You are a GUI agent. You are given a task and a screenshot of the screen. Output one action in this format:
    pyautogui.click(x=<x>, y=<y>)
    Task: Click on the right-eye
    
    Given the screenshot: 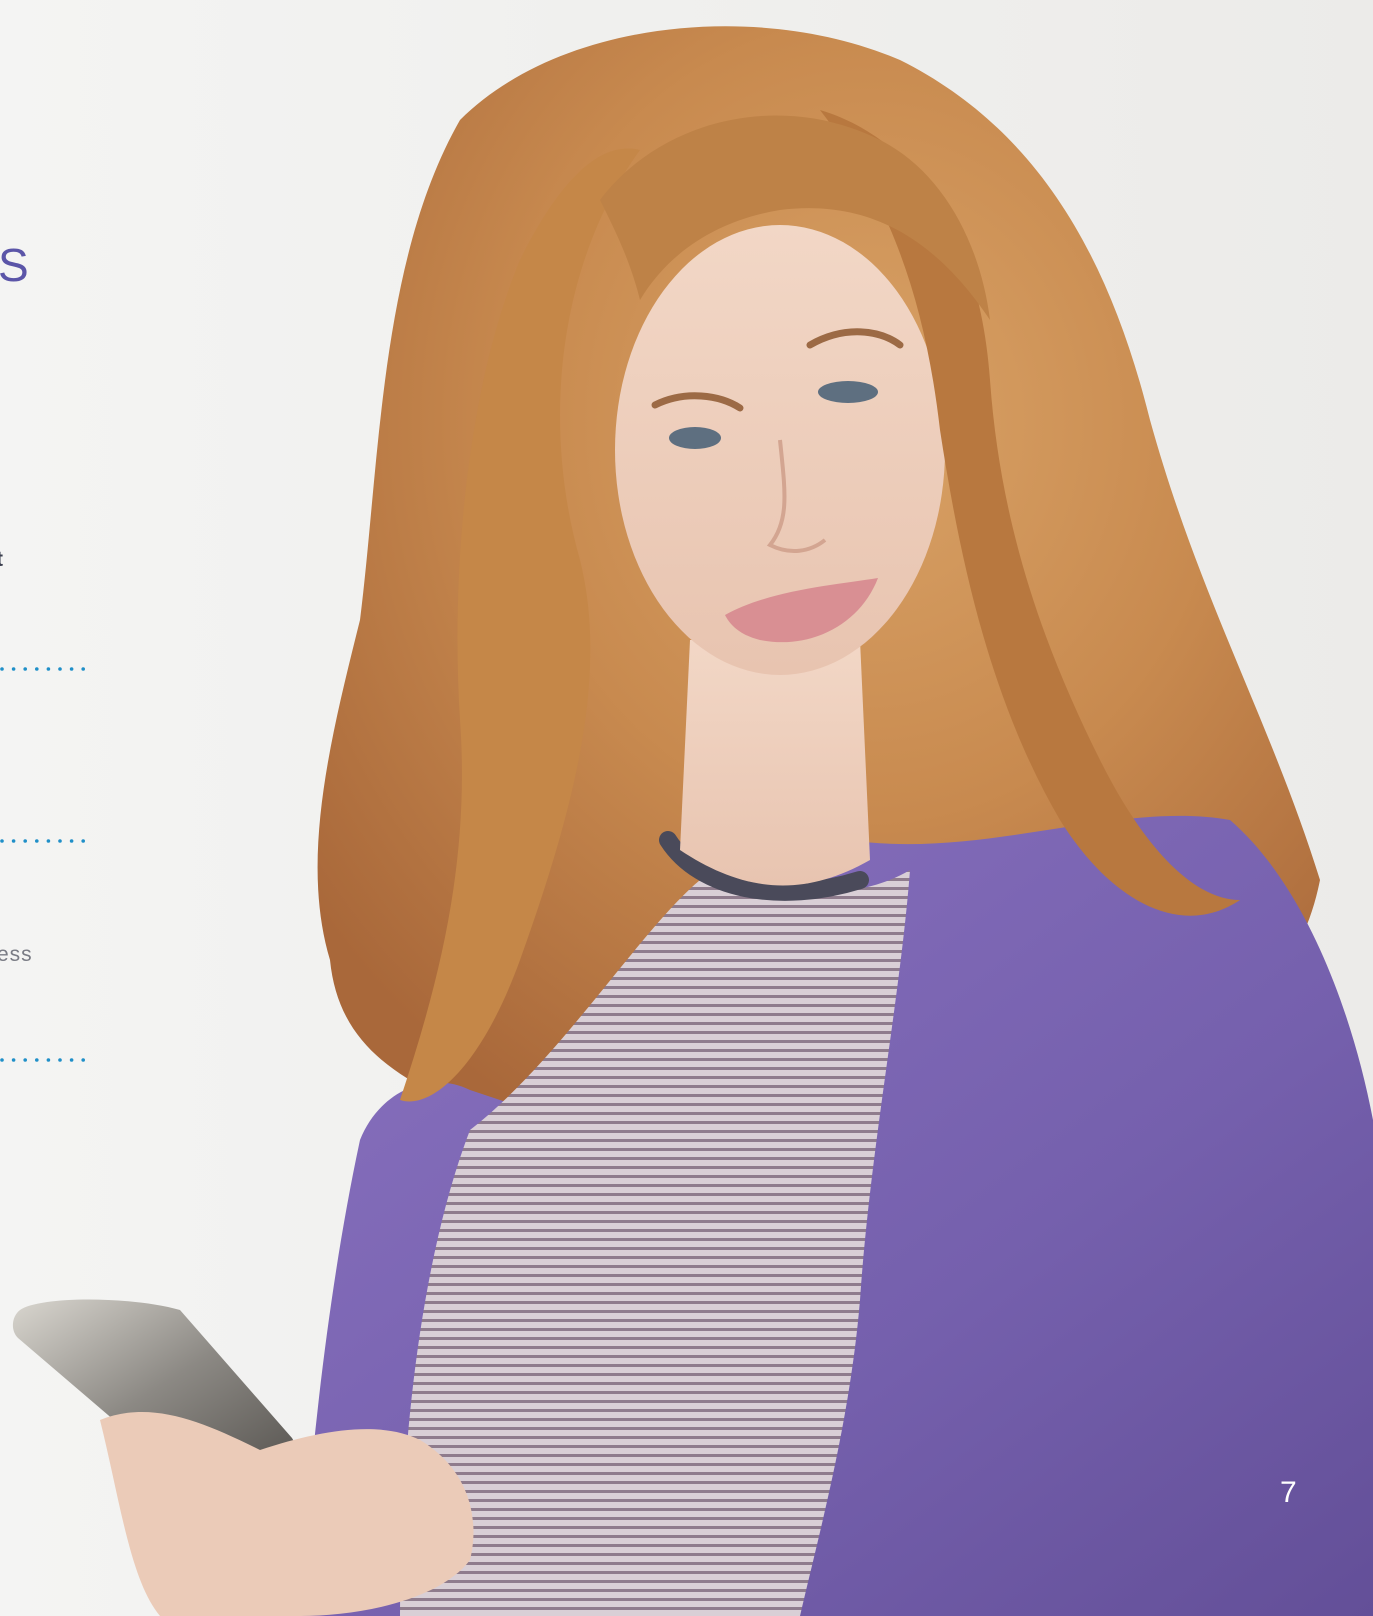 What is the action you would take?
    pyautogui.click(x=848, y=392)
    